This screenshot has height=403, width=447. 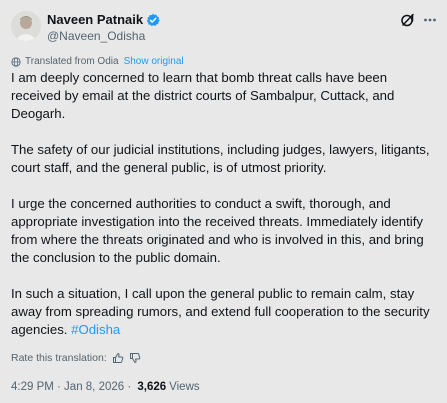 I want to click on author-name-row: Naveen Patnaik, so click(x=103, y=19).